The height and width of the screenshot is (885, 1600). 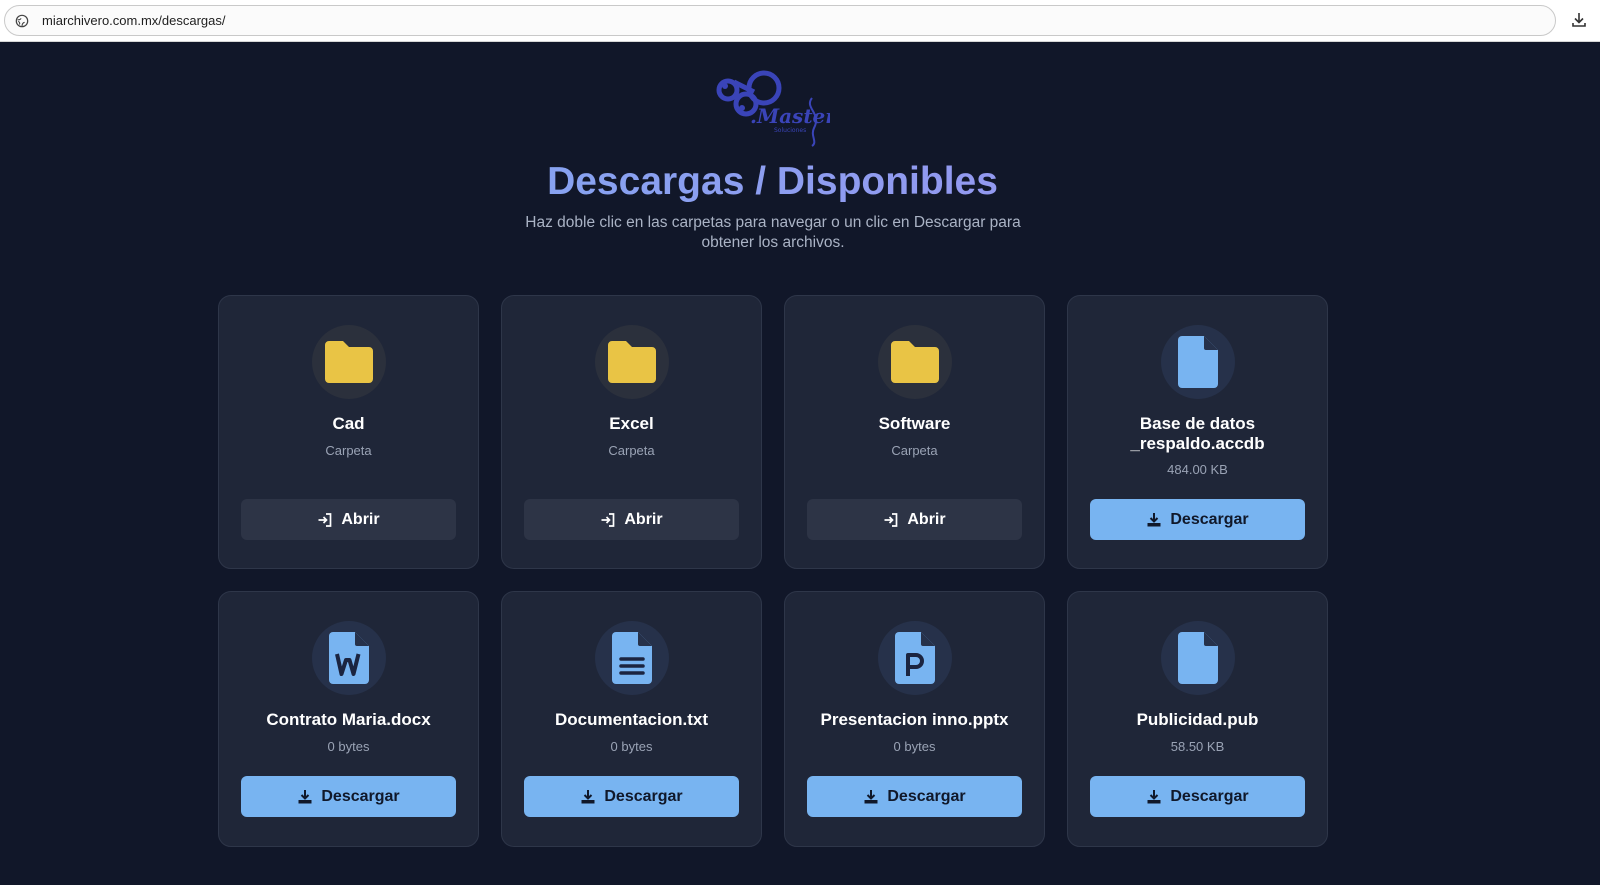 What do you see at coordinates (1197, 746) in the screenshot?
I see `item-size: 58.50 KB` at bounding box center [1197, 746].